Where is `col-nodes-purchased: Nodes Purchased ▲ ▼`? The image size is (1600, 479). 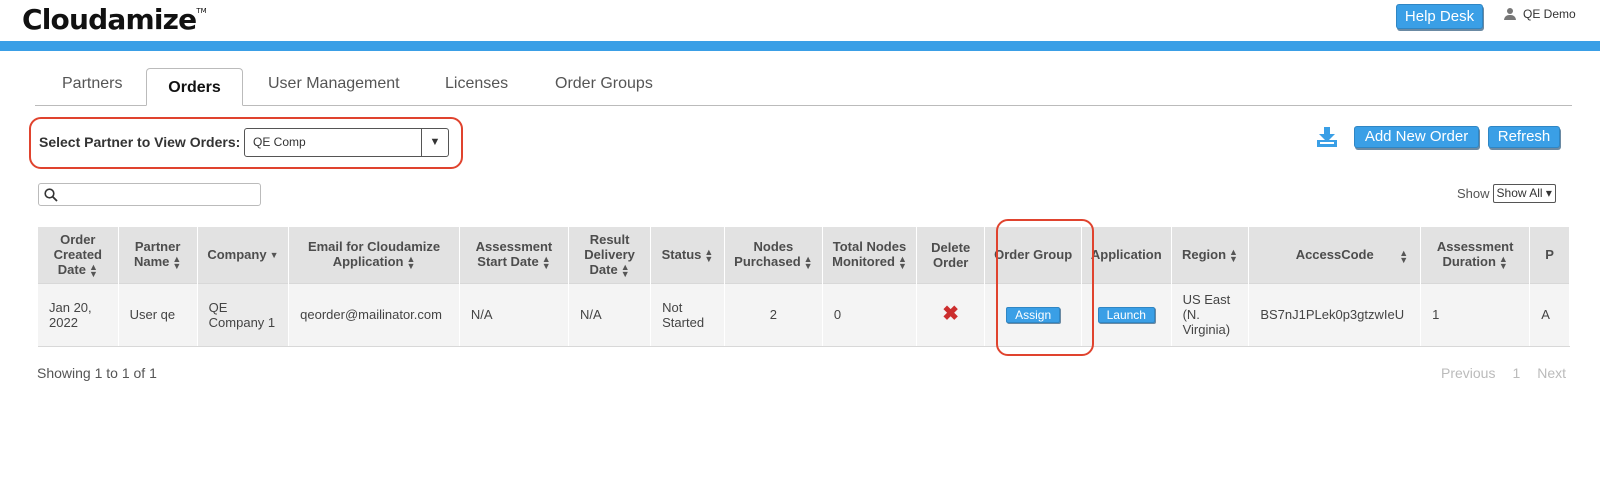 col-nodes-purchased: Nodes Purchased ▲ ▼ is located at coordinates (773, 255).